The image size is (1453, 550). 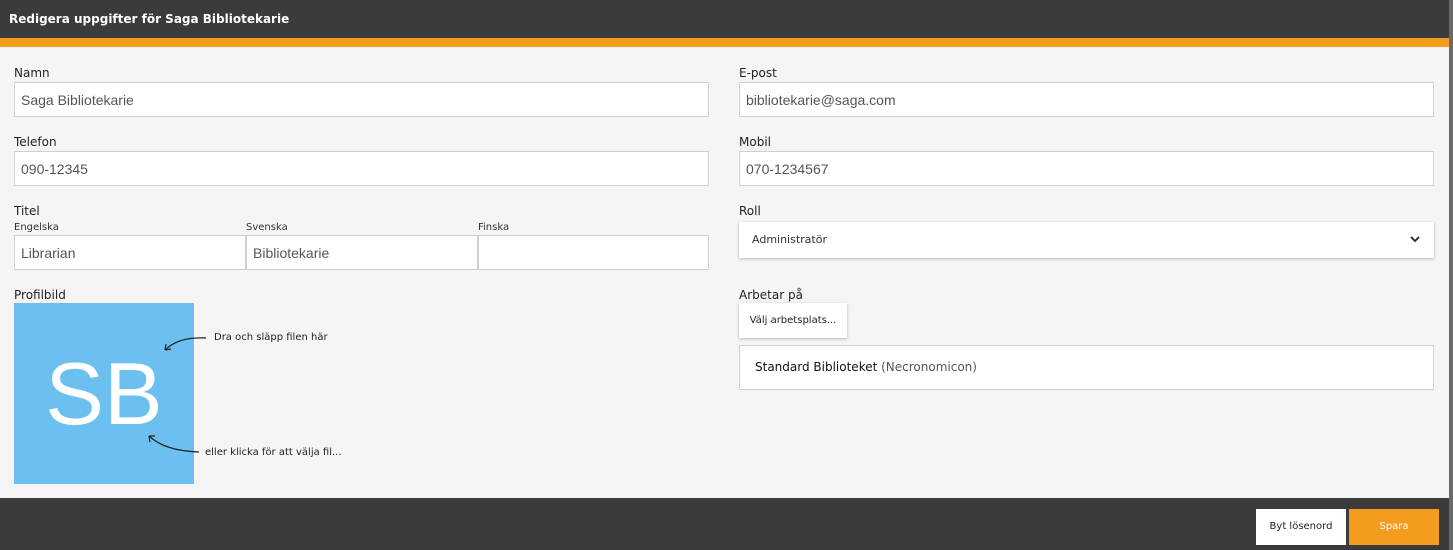 What do you see at coordinates (1086, 168) in the screenshot?
I see `mobile-input` at bounding box center [1086, 168].